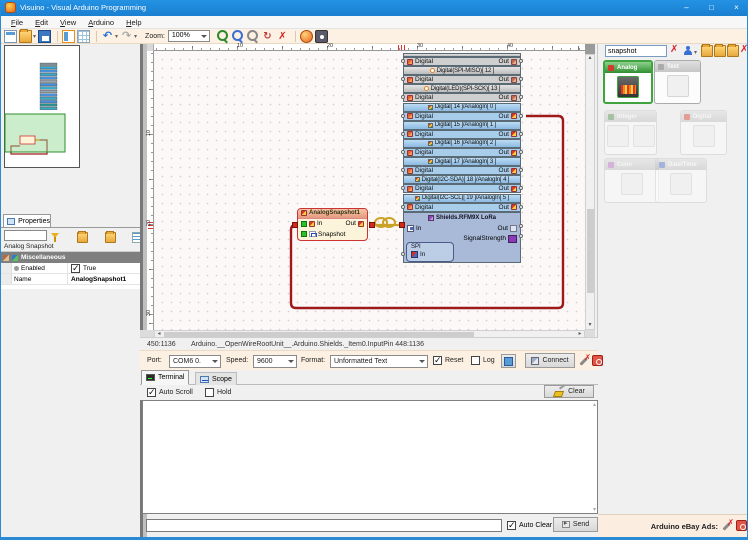  Describe the element at coordinates (304, 234) in the screenshot. I see `snapshot-clock-pin` at that location.